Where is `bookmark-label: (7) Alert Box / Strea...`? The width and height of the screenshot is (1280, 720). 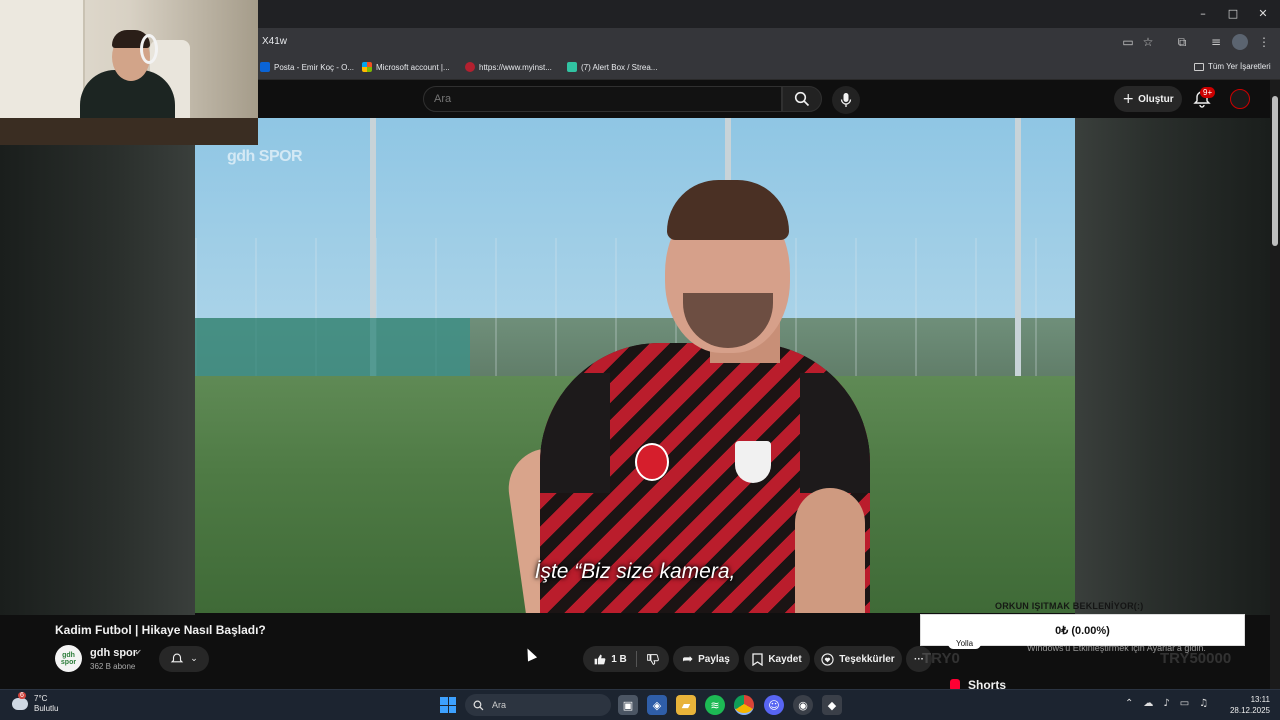
bookmark-label: (7) Alert Box / Strea... is located at coordinates (619, 67).